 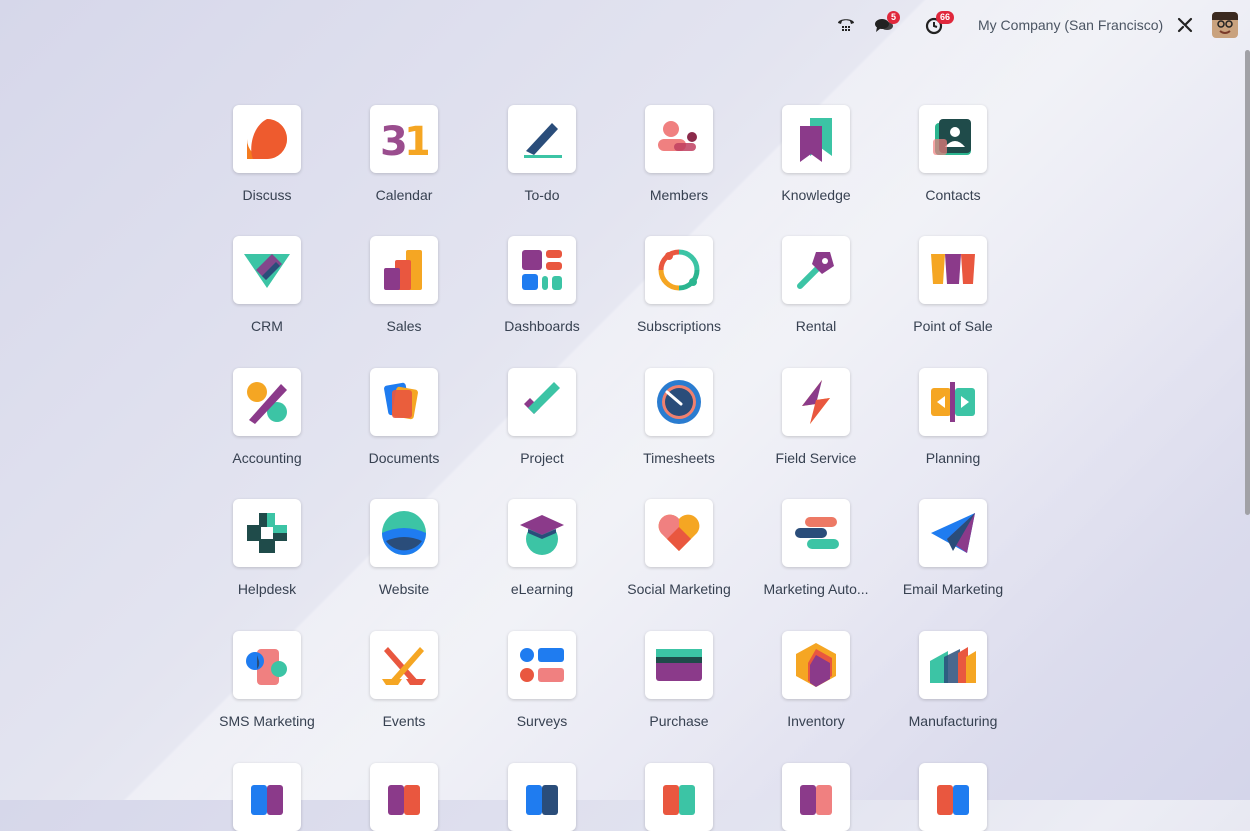 What do you see at coordinates (953, 533) in the screenshot?
I see `email-marketing-icon` at bounding box center [953, 533].